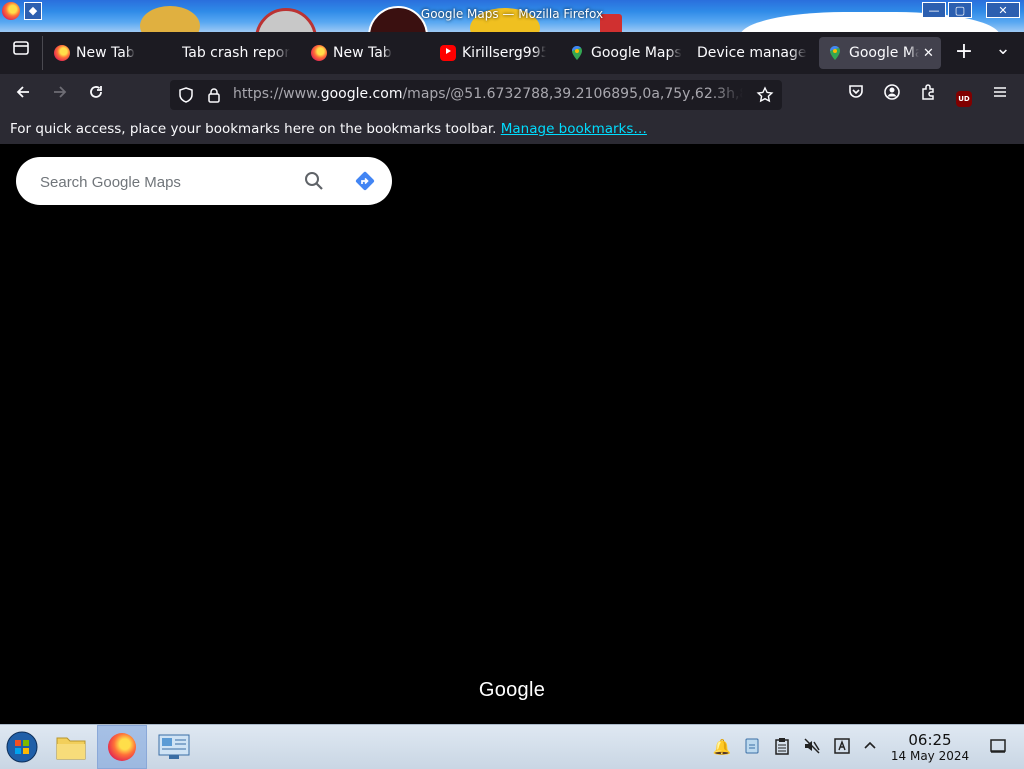 This screenshot has width=1024, height=769. I want to click on keyboard-layout-icon, so click(842, 747).